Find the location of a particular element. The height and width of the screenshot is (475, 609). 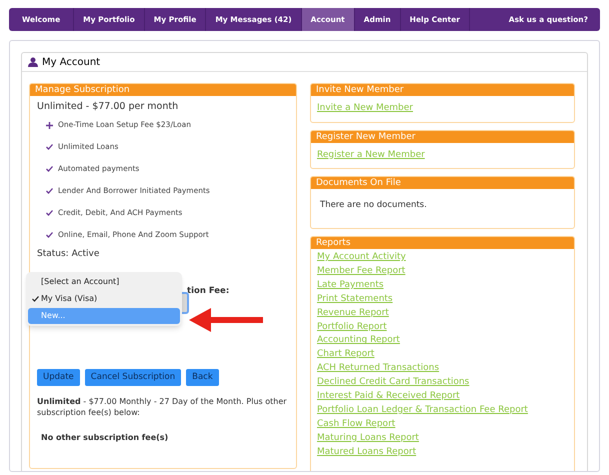

report-link: Print Statements is located at coordinates (355, 300).